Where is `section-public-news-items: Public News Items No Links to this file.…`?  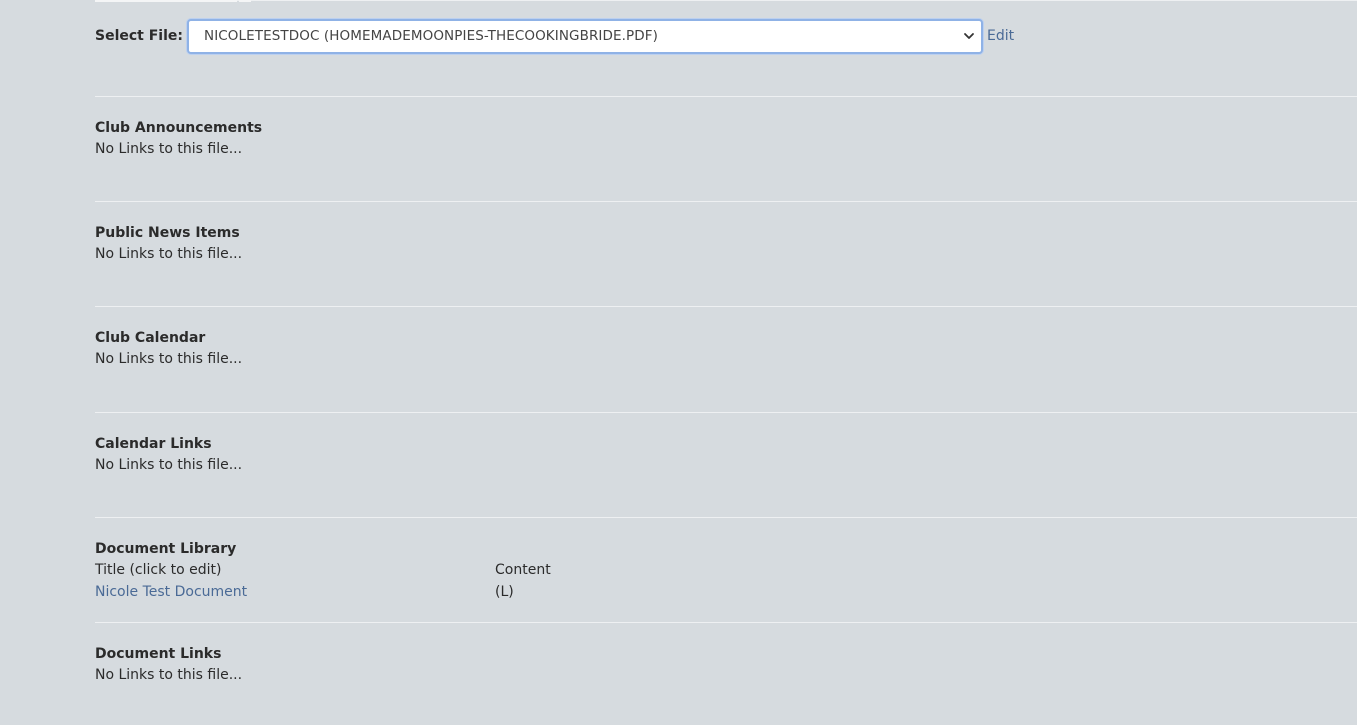
section-public-news-items: Public News Items No Links to this file.… is located at coordinates (726, 244).